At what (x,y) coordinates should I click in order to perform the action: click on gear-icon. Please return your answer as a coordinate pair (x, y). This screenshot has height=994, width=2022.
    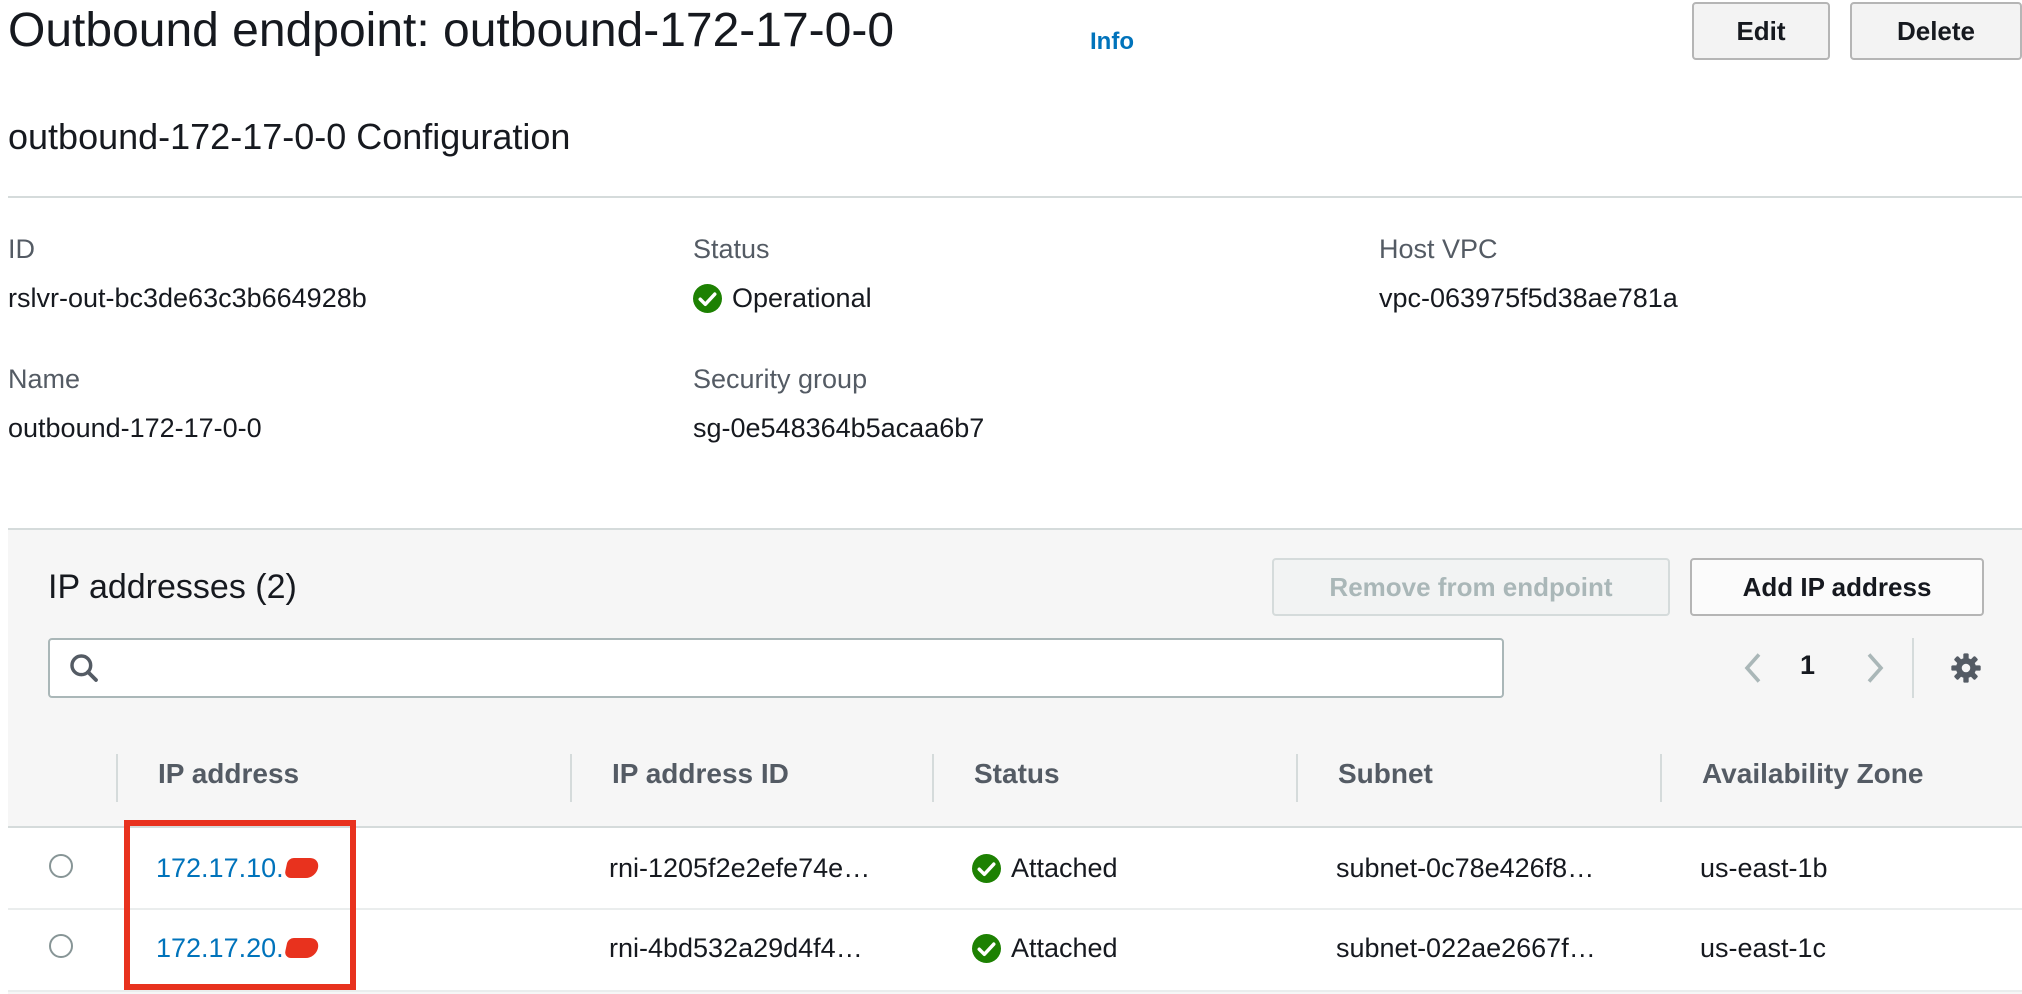
    Looking at the image, I should click on (1966, 668).